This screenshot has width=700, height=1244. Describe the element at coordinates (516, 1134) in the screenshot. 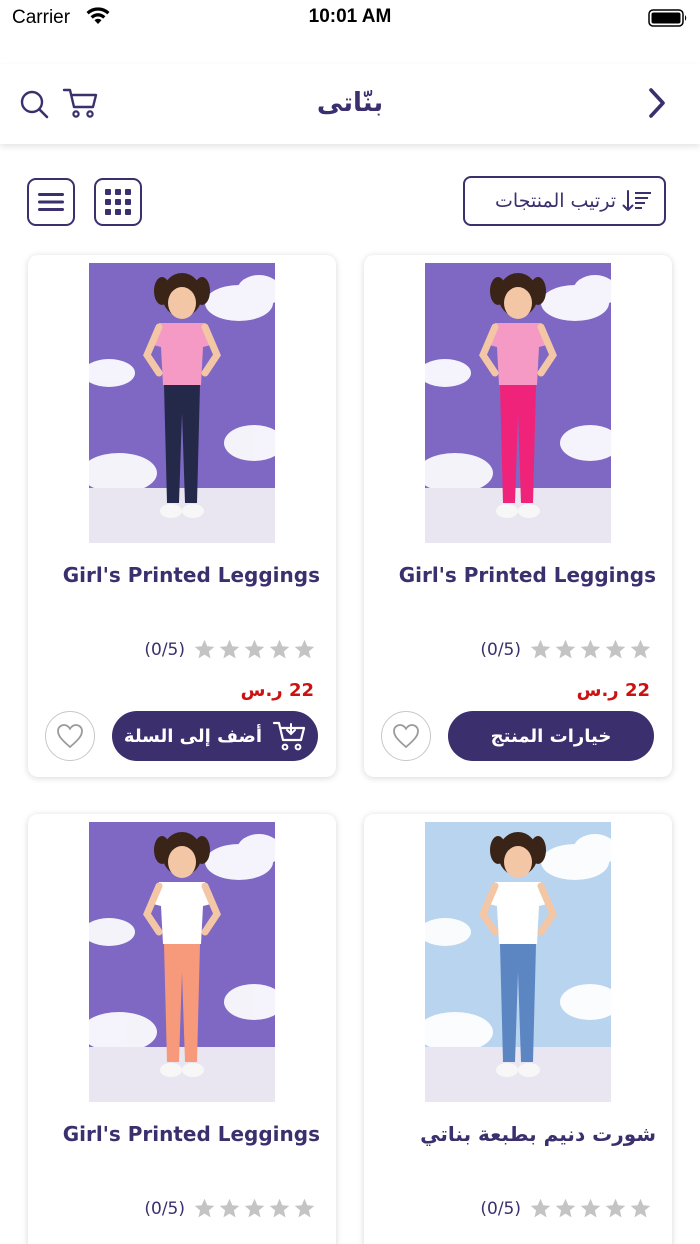

I see `product-title: شورت دنيم بطبعة بناتي` at that location.